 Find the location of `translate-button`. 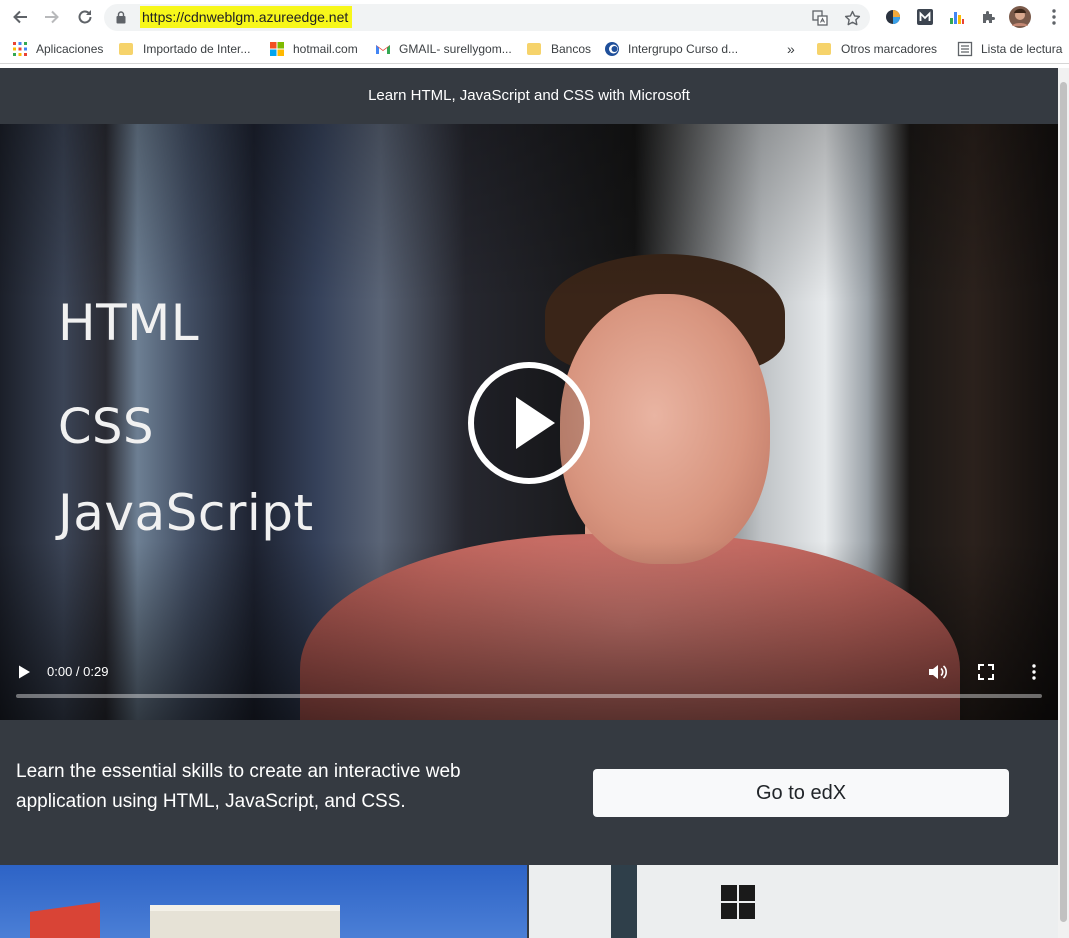

translate-button is located at coordinates (820, 18).